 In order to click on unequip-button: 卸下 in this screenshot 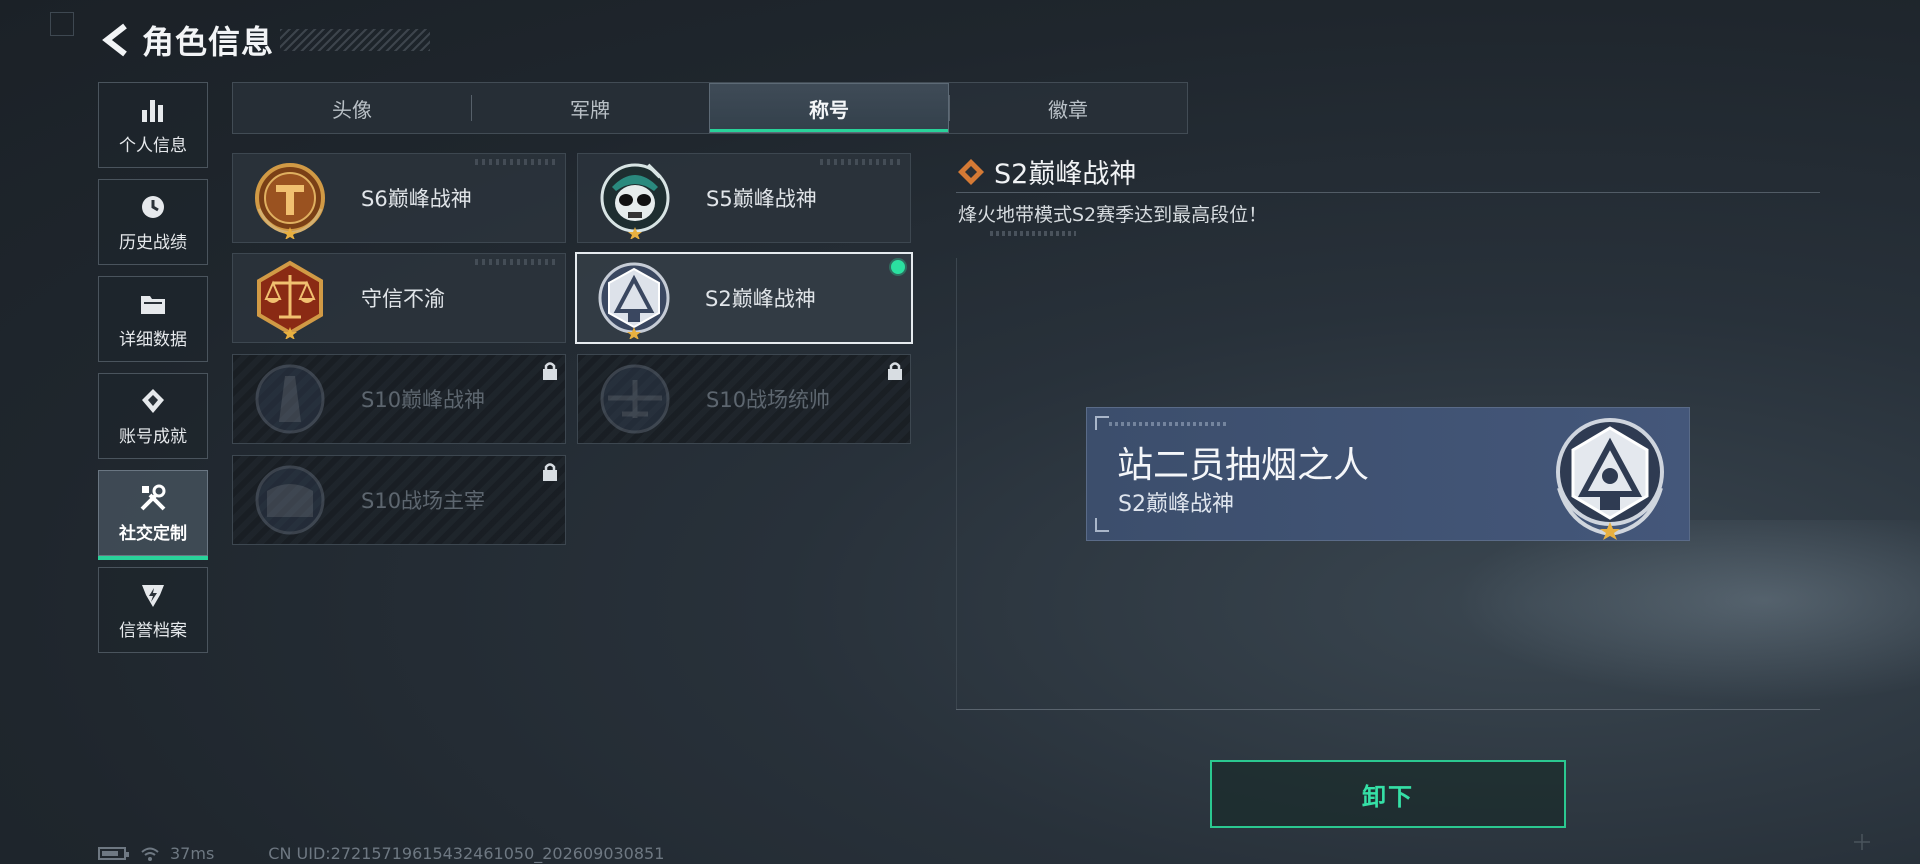, I will do `click(1388, 794)`.